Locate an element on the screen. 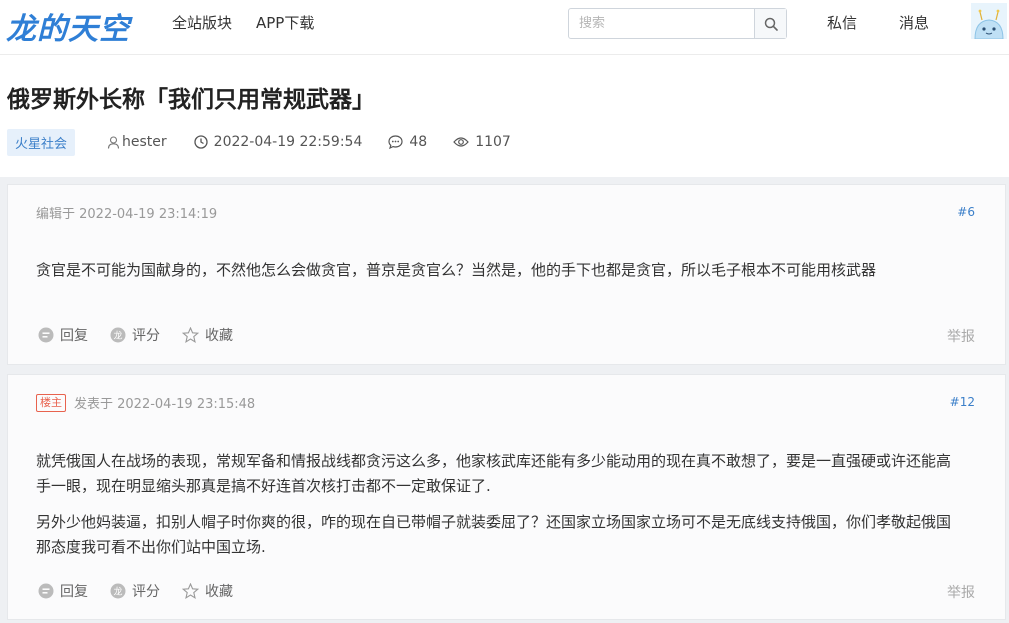 The height and width of the screenshot is (623, 1009). thread-meta: 火星社会 hester 2022-04-19 22:59:54 48 1107 is located at coordinates (259, 142).